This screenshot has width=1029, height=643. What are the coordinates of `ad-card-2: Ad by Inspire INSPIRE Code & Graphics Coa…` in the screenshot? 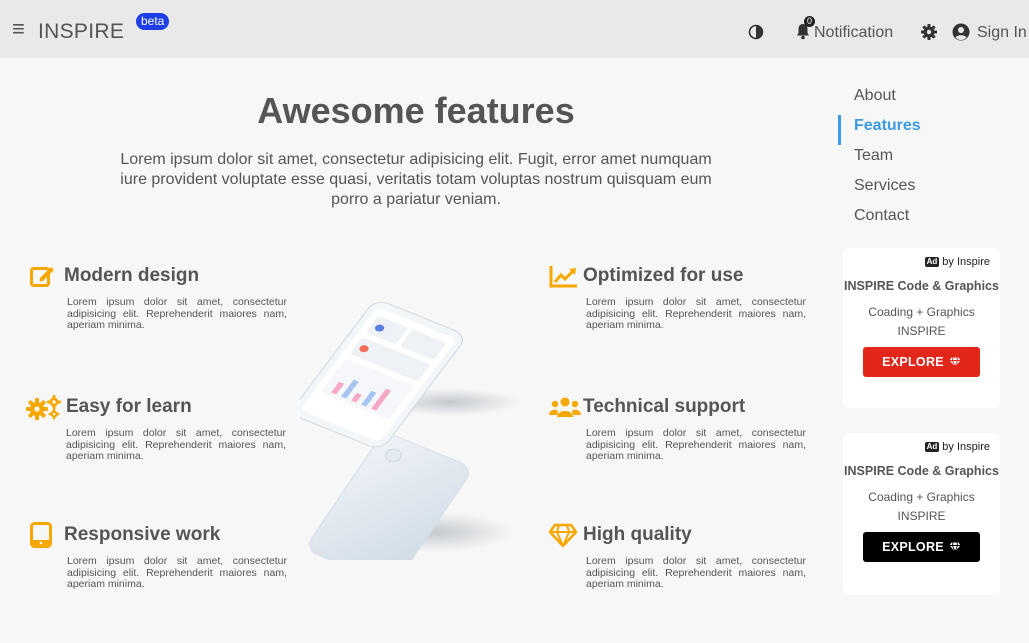 It's located at (921, 514).